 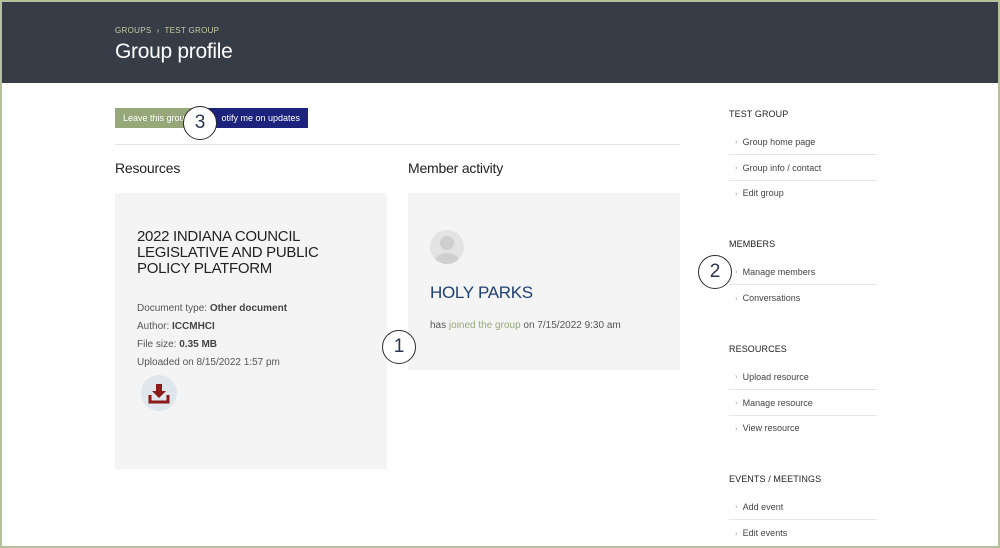 What do you see at coordinates (172, 308) in the screenshot?
I see `doc-type-label: Document type:` at bounding box center [172, 308].